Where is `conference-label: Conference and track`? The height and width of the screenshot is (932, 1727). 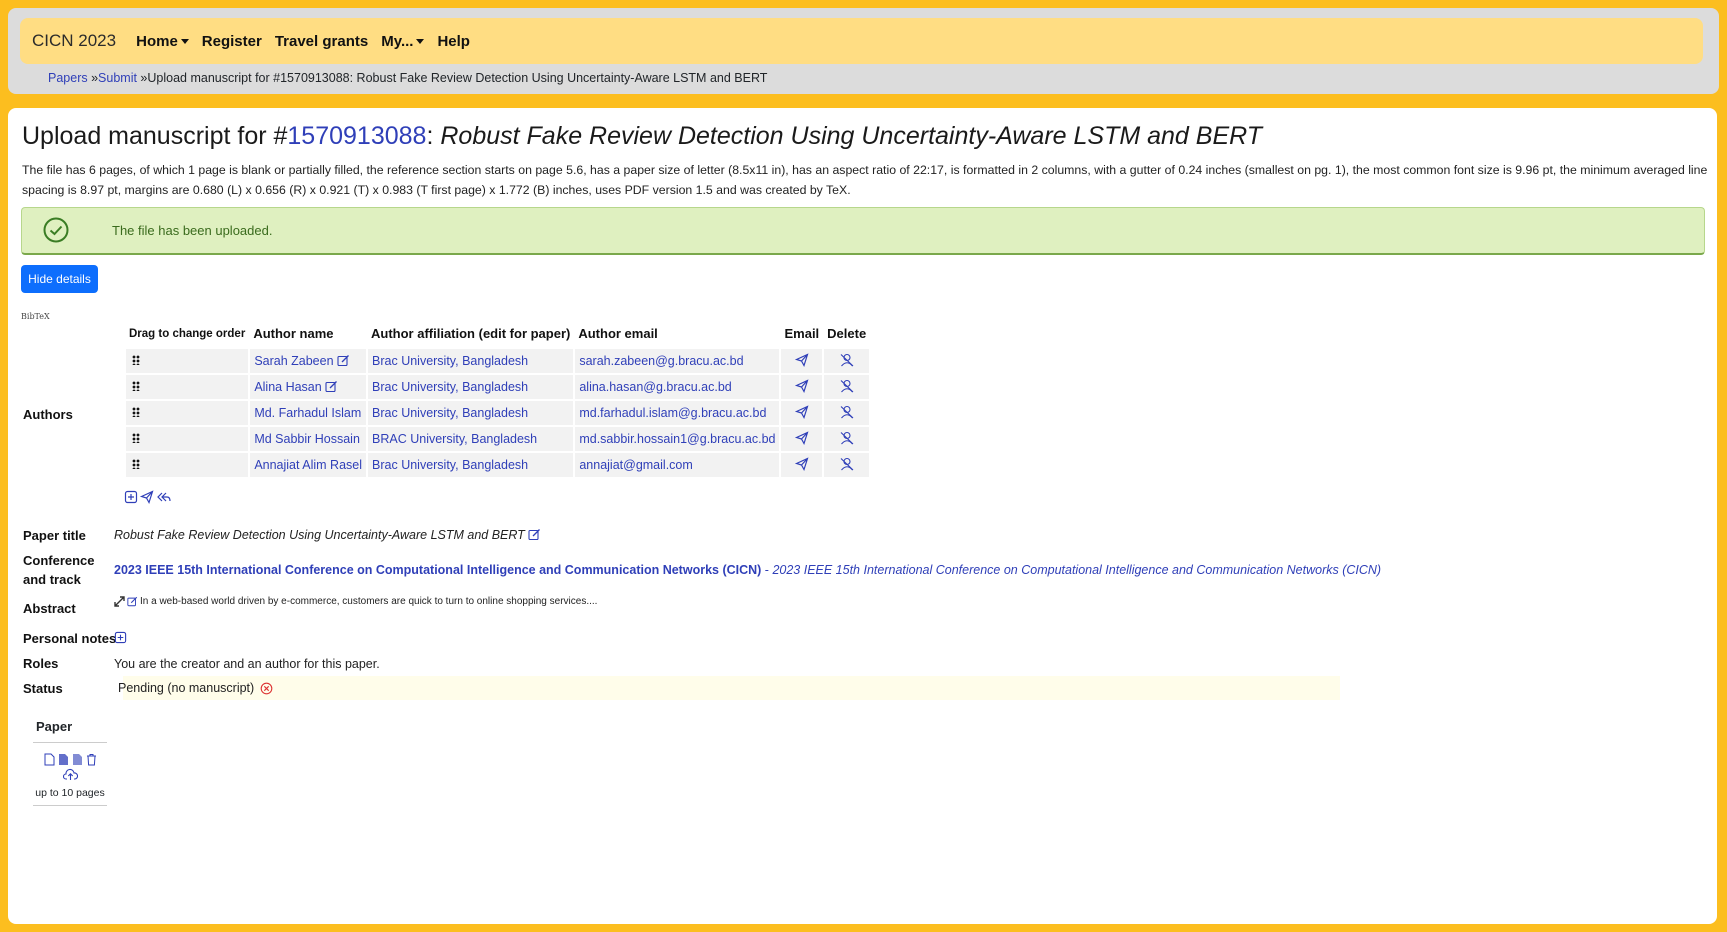 conference-label: Conference and track is located at coordinates (59, 570).